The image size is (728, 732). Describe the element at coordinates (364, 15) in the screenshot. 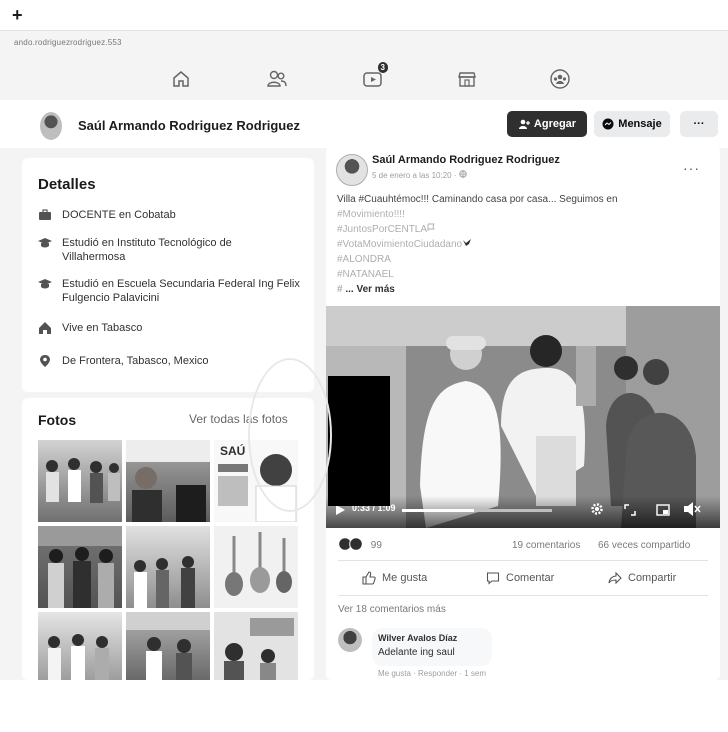

I see `browser-tab-strip` at that location.